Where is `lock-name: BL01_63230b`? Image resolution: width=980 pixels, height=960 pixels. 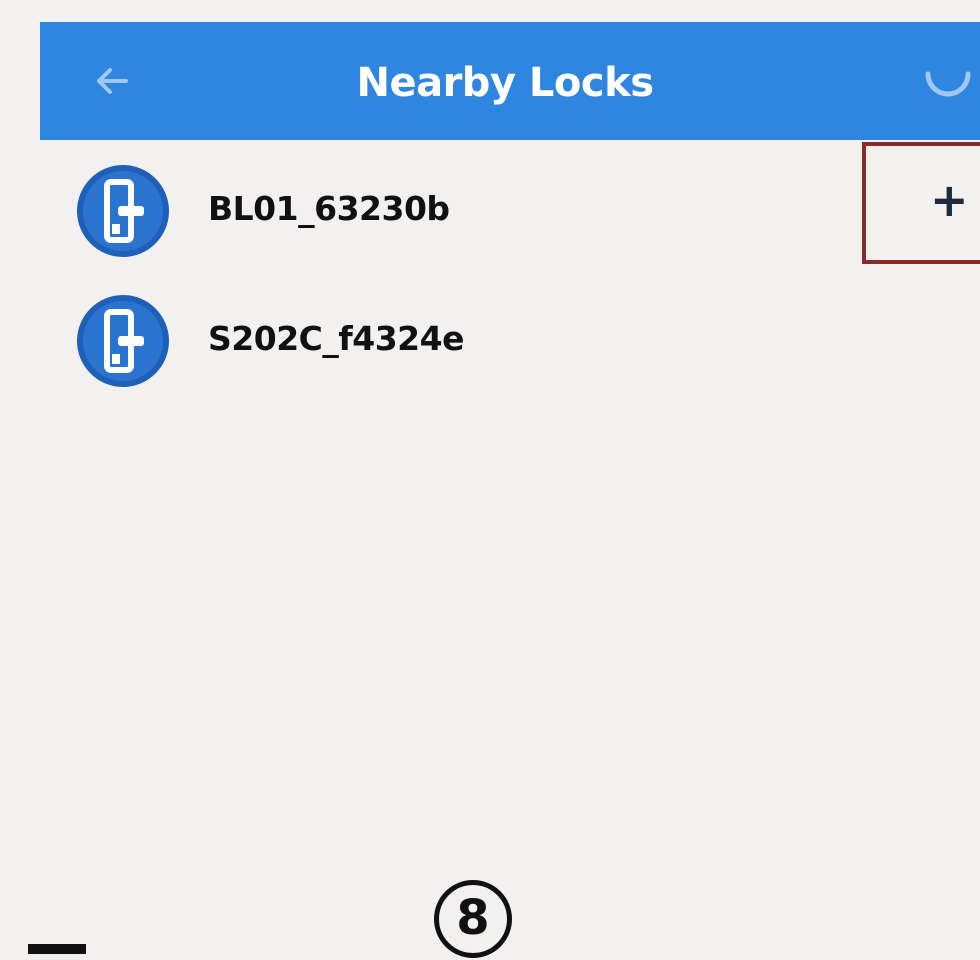
lock-name: BL01_63230b is located at coordinates (329, 208).